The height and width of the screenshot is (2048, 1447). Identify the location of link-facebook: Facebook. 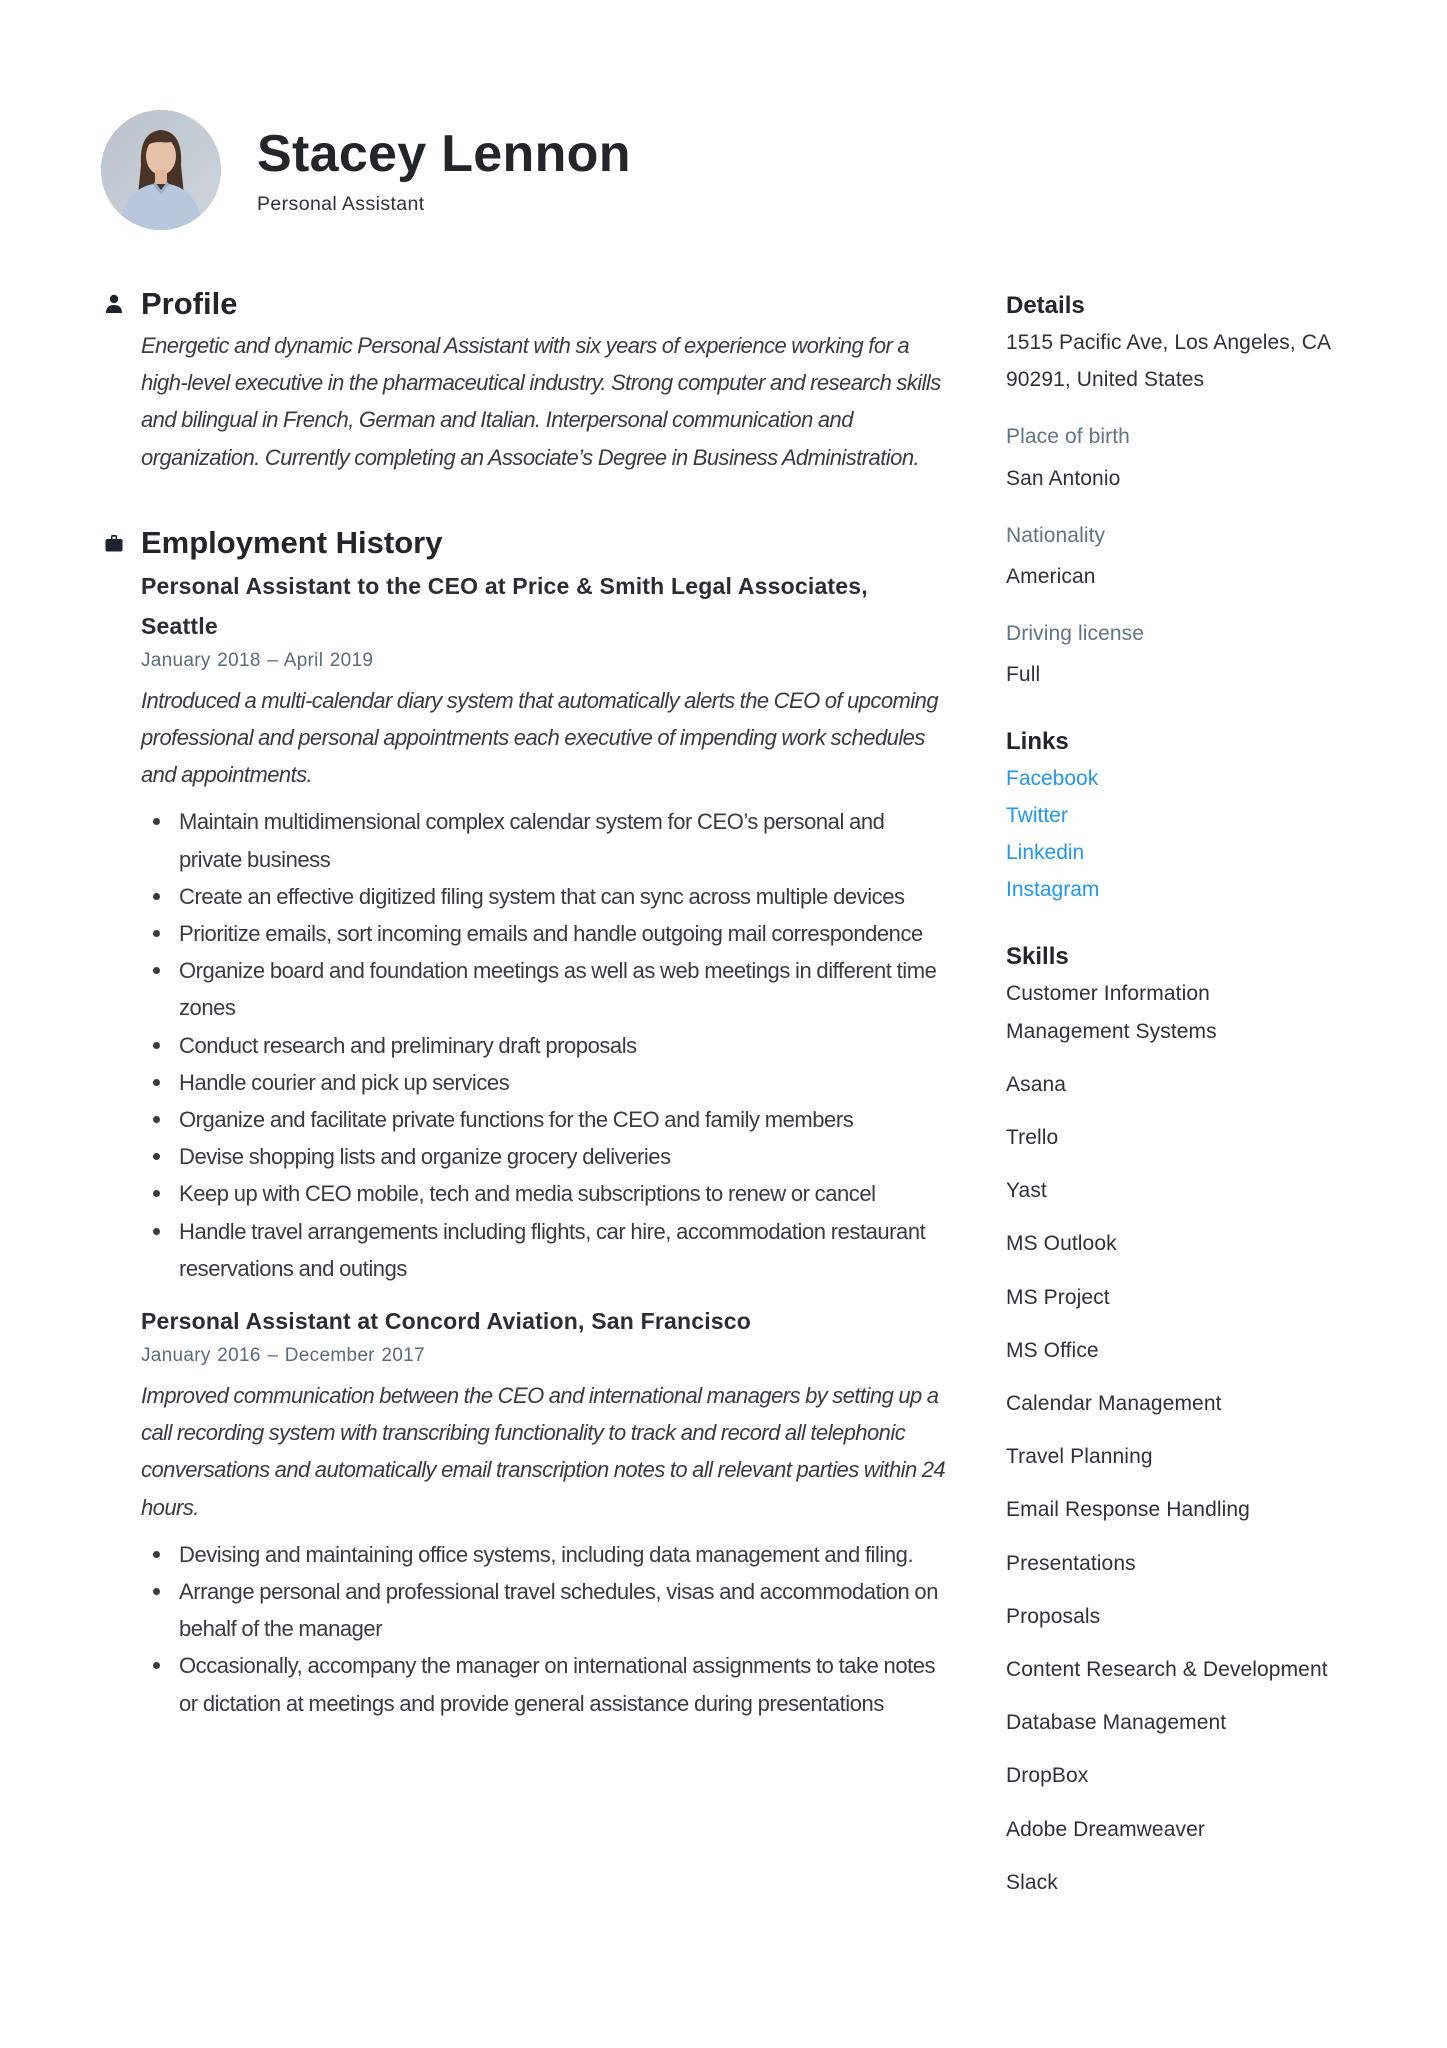
(1206, 778).